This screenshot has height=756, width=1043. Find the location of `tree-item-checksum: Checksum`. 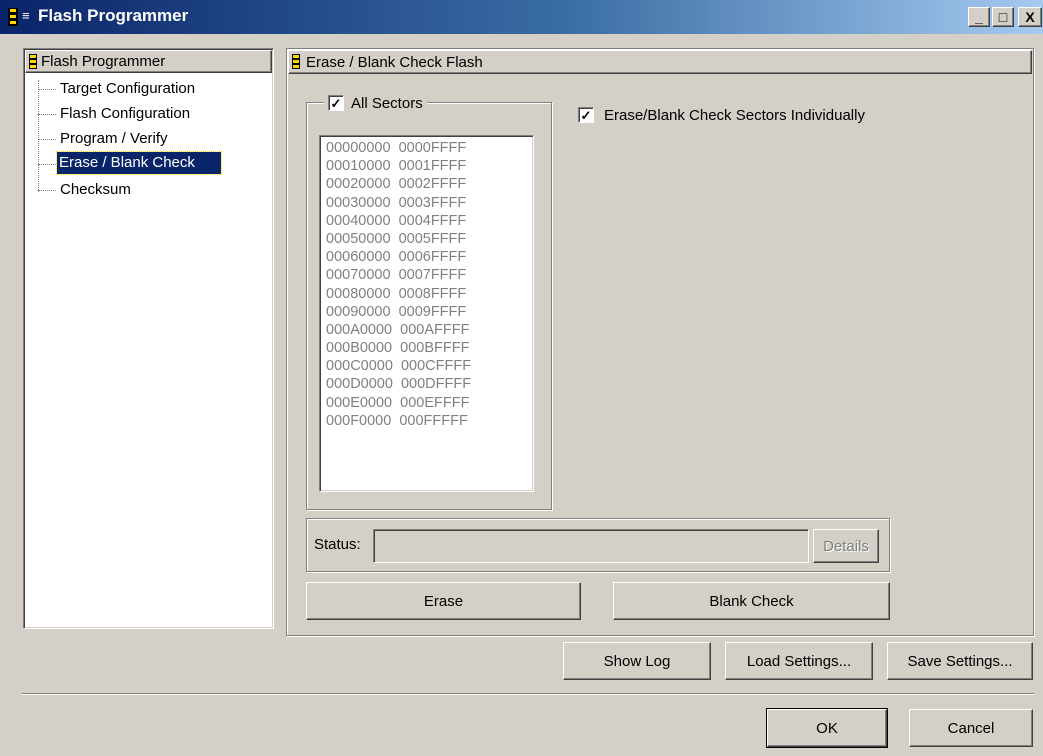

tree-item-checksum: Checksum is located at coordinates (95, 190).